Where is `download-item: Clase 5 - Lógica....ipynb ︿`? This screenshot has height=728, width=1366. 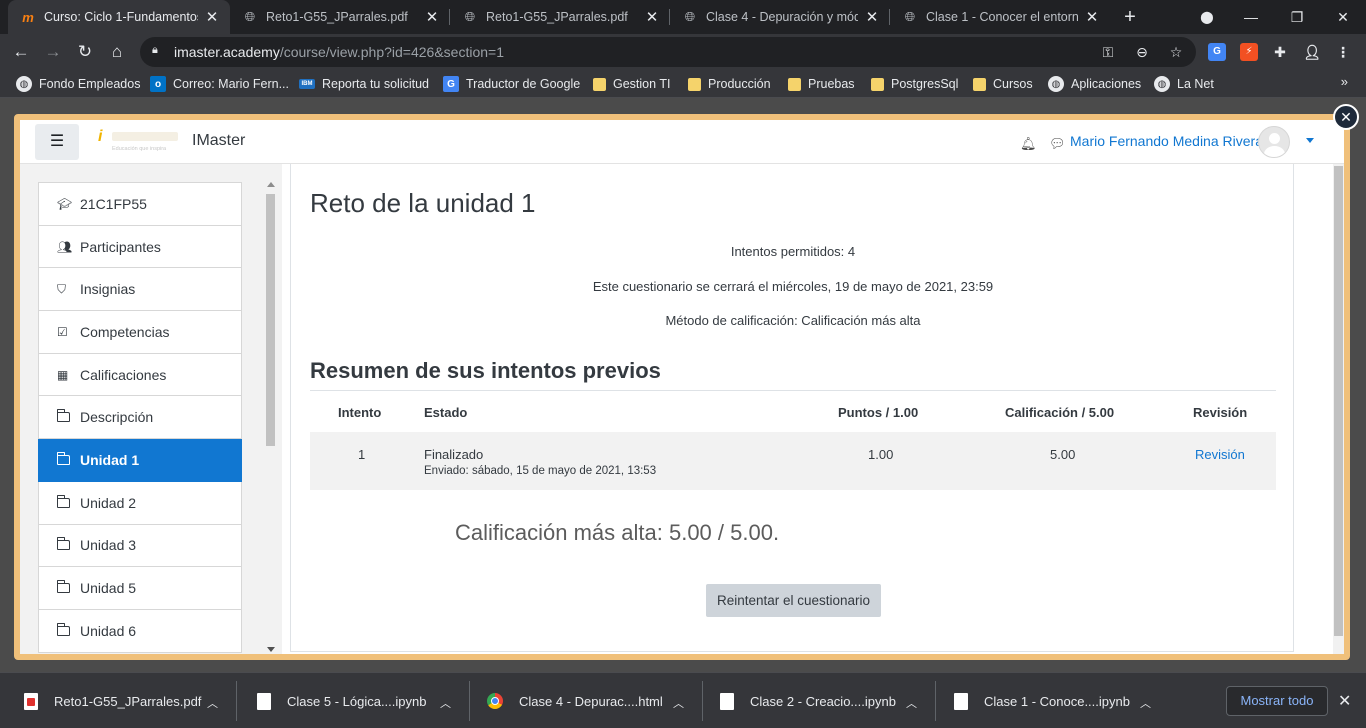
download-item: Clase 5 - Lógica....ipynb ︿ is located at coordinates (362, 700).